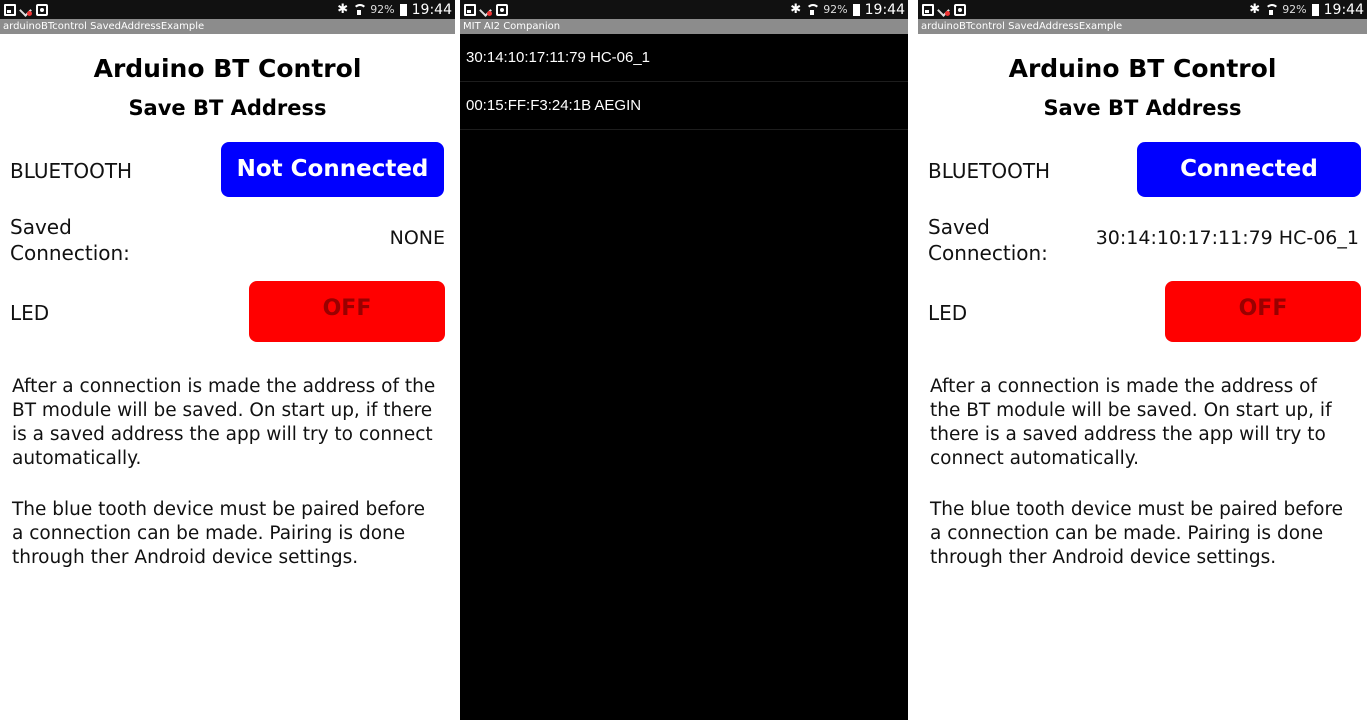 Image resolution: width=1367 pixels, height=720 pixels. I want to click on saved-connection-value: 30:14:10:17:11:79 HC-06_1, so click(1227, 238).